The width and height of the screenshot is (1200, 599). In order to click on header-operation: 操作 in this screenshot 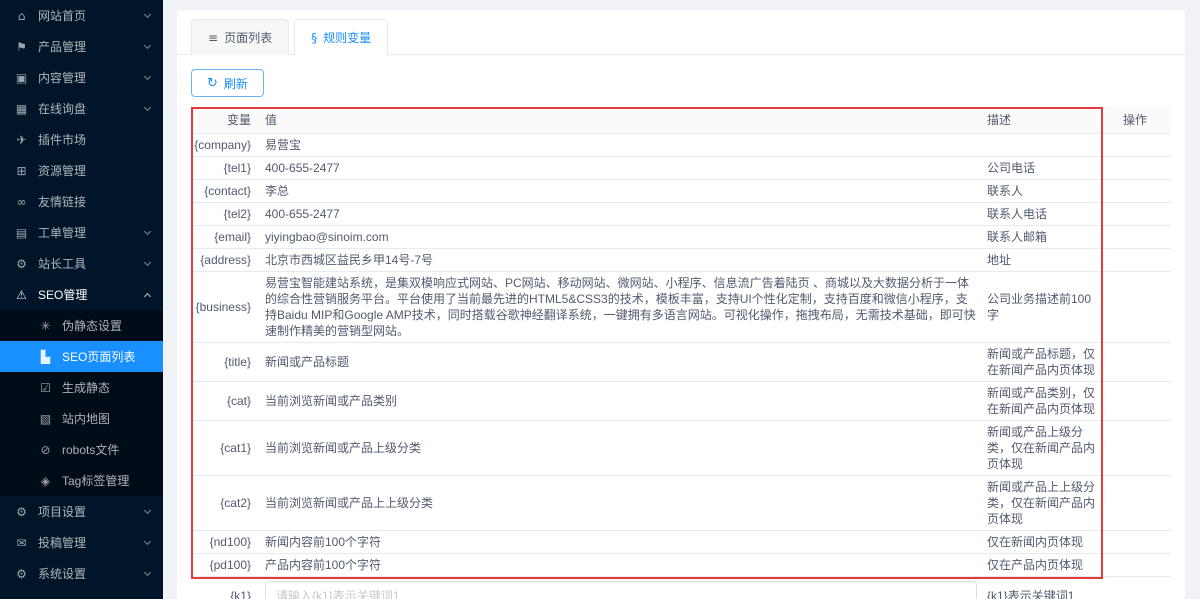, I will do `click(1135, 120)`.